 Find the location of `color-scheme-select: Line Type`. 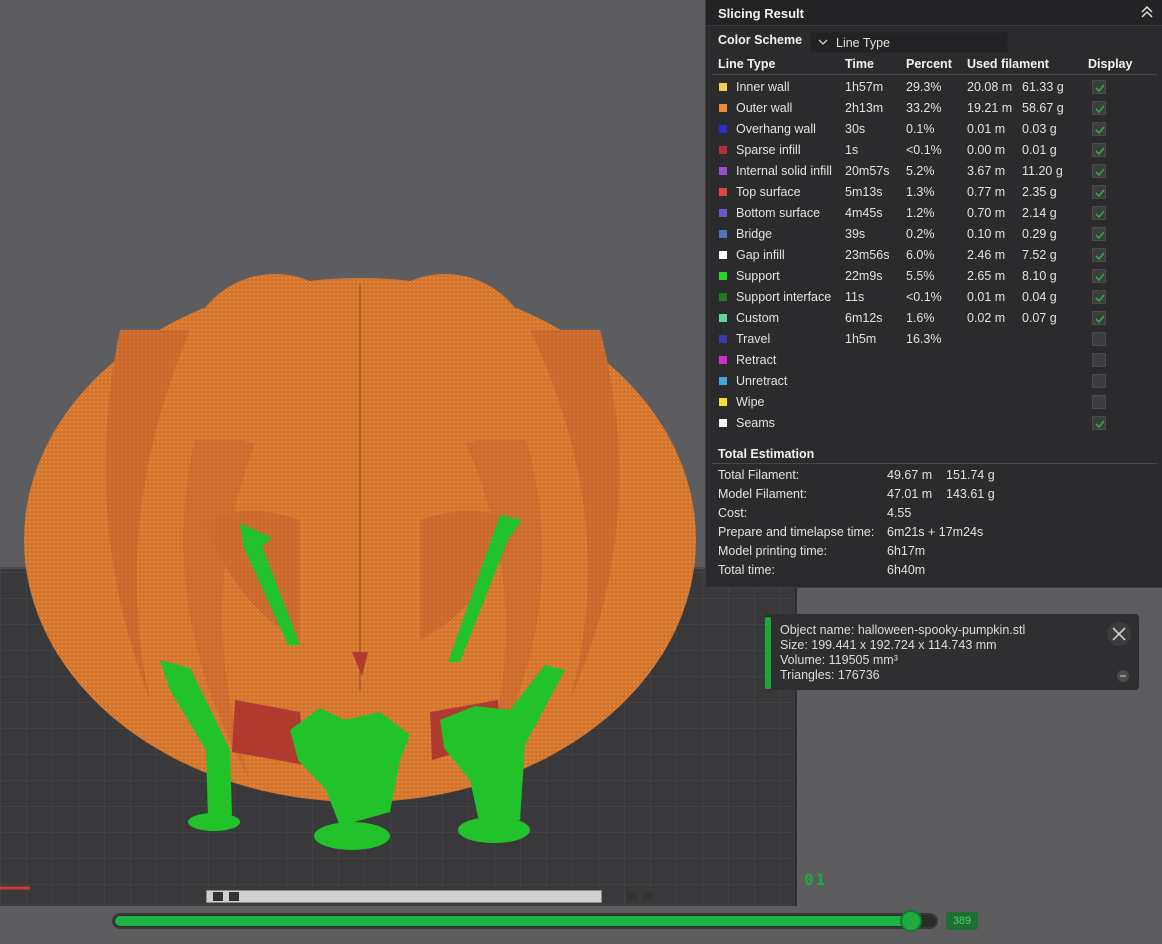

color-scheme-select: Line Type is located at coordinates (909, 42).